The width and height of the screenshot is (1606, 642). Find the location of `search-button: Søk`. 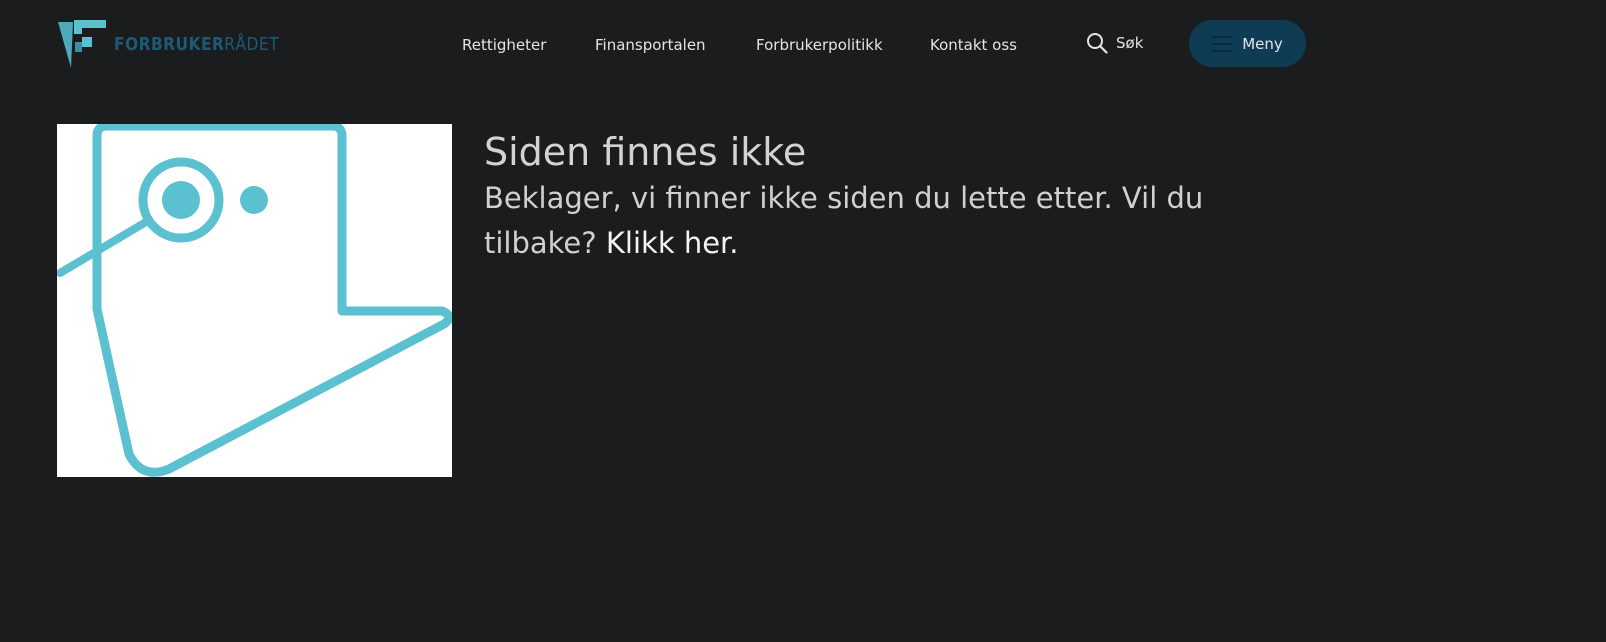

search-button: Søk is located at coordinates (1114, 43).